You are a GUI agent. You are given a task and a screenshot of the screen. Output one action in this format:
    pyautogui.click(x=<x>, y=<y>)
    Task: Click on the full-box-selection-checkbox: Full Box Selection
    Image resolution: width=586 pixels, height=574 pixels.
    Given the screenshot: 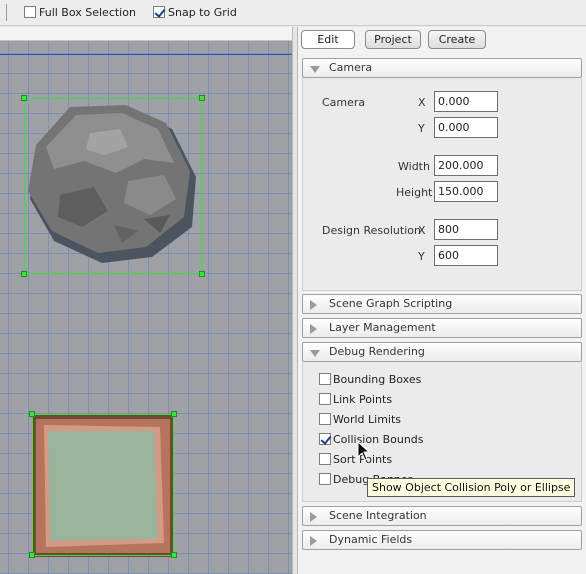 What is the action you would take?
    pyautogui.click(x=80, y=12)
    